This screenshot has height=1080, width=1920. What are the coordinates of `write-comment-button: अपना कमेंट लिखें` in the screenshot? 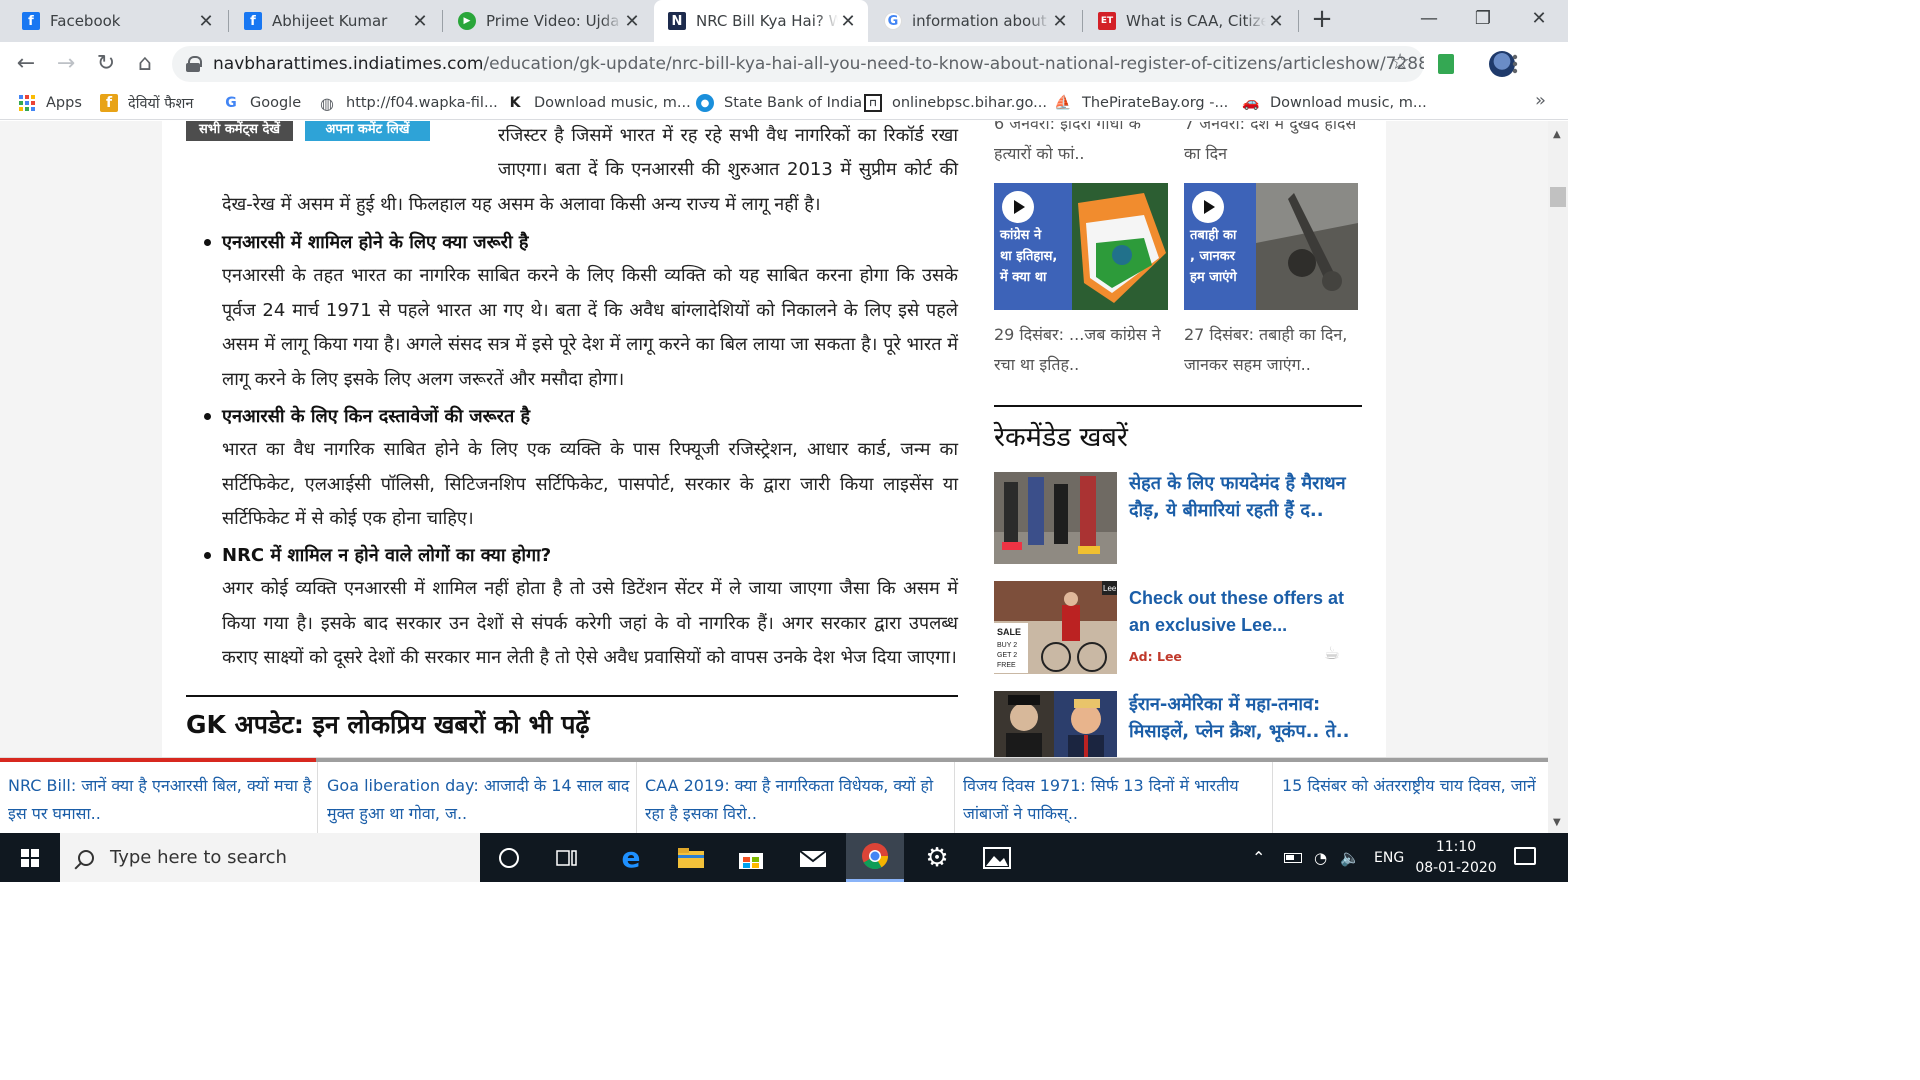 It's located at (367, 131).